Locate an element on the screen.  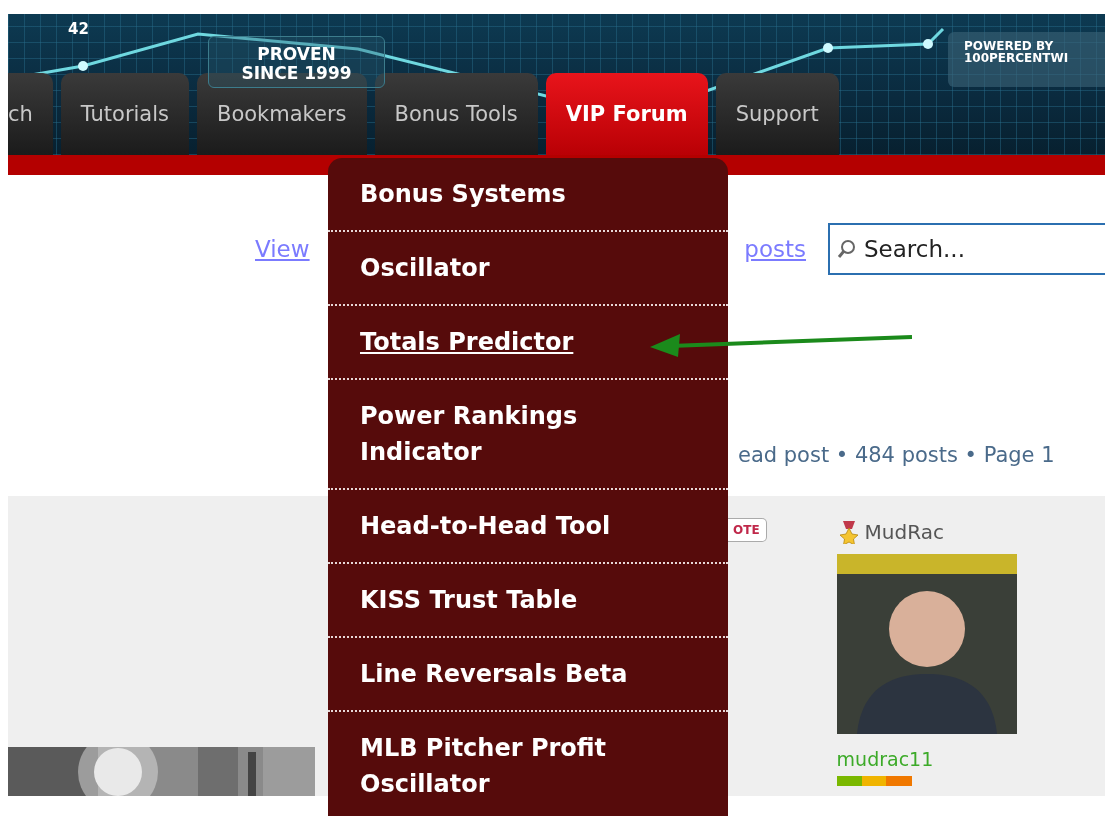
menu-item: Head-to-Head Tool is located at coordinates (528, 527).